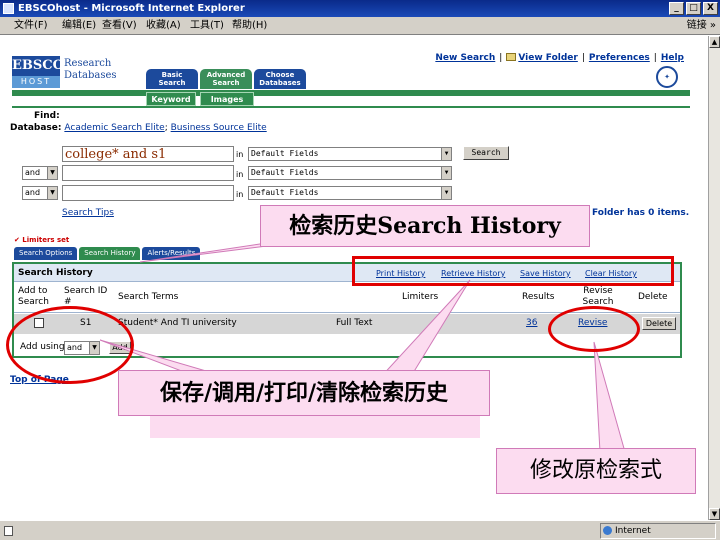  What do you see at coordinates (36, 128) in the screenshot?
I see `database-label: Database:` at bounding box center [36, 128].